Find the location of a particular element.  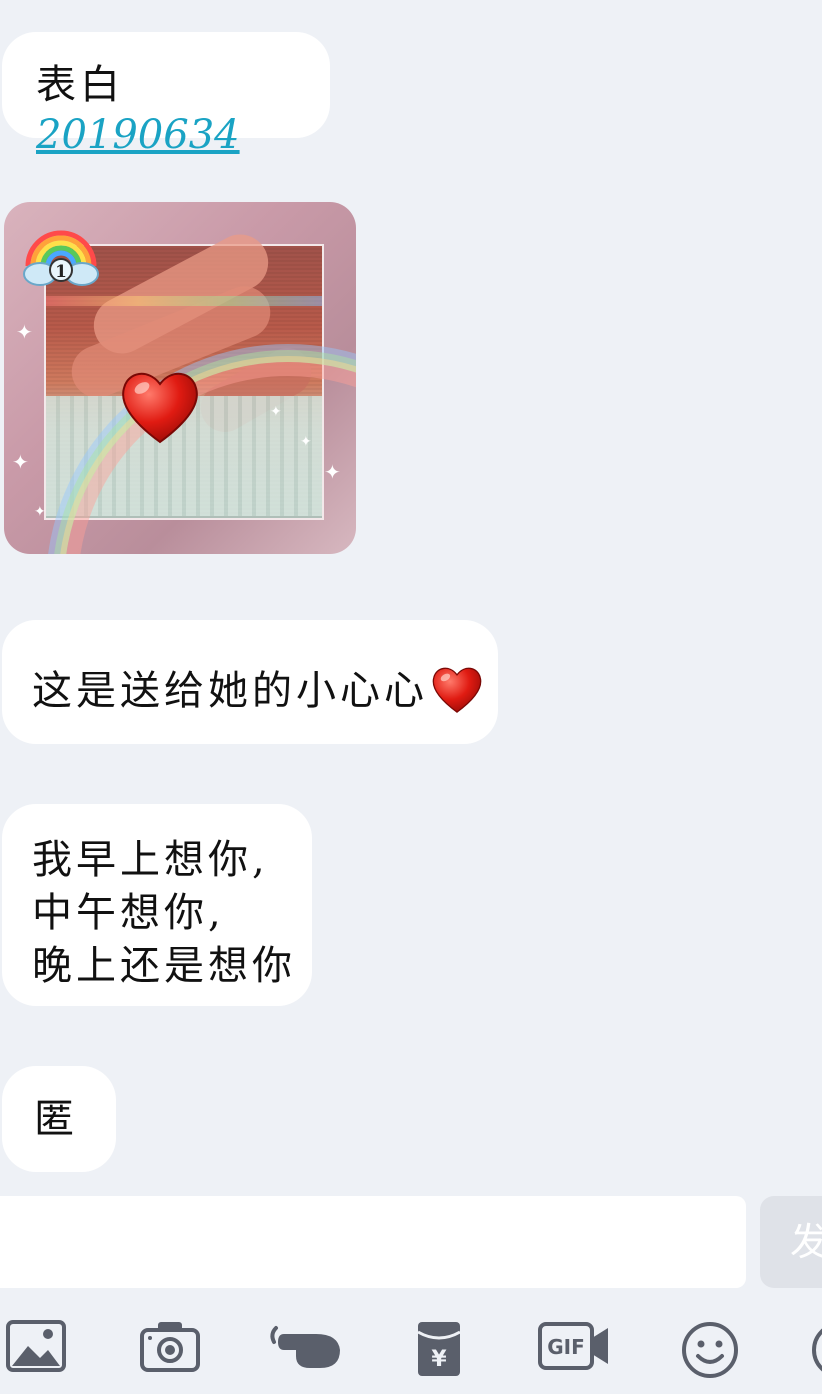

emoji-icon is located at coordinates (710, 1352).